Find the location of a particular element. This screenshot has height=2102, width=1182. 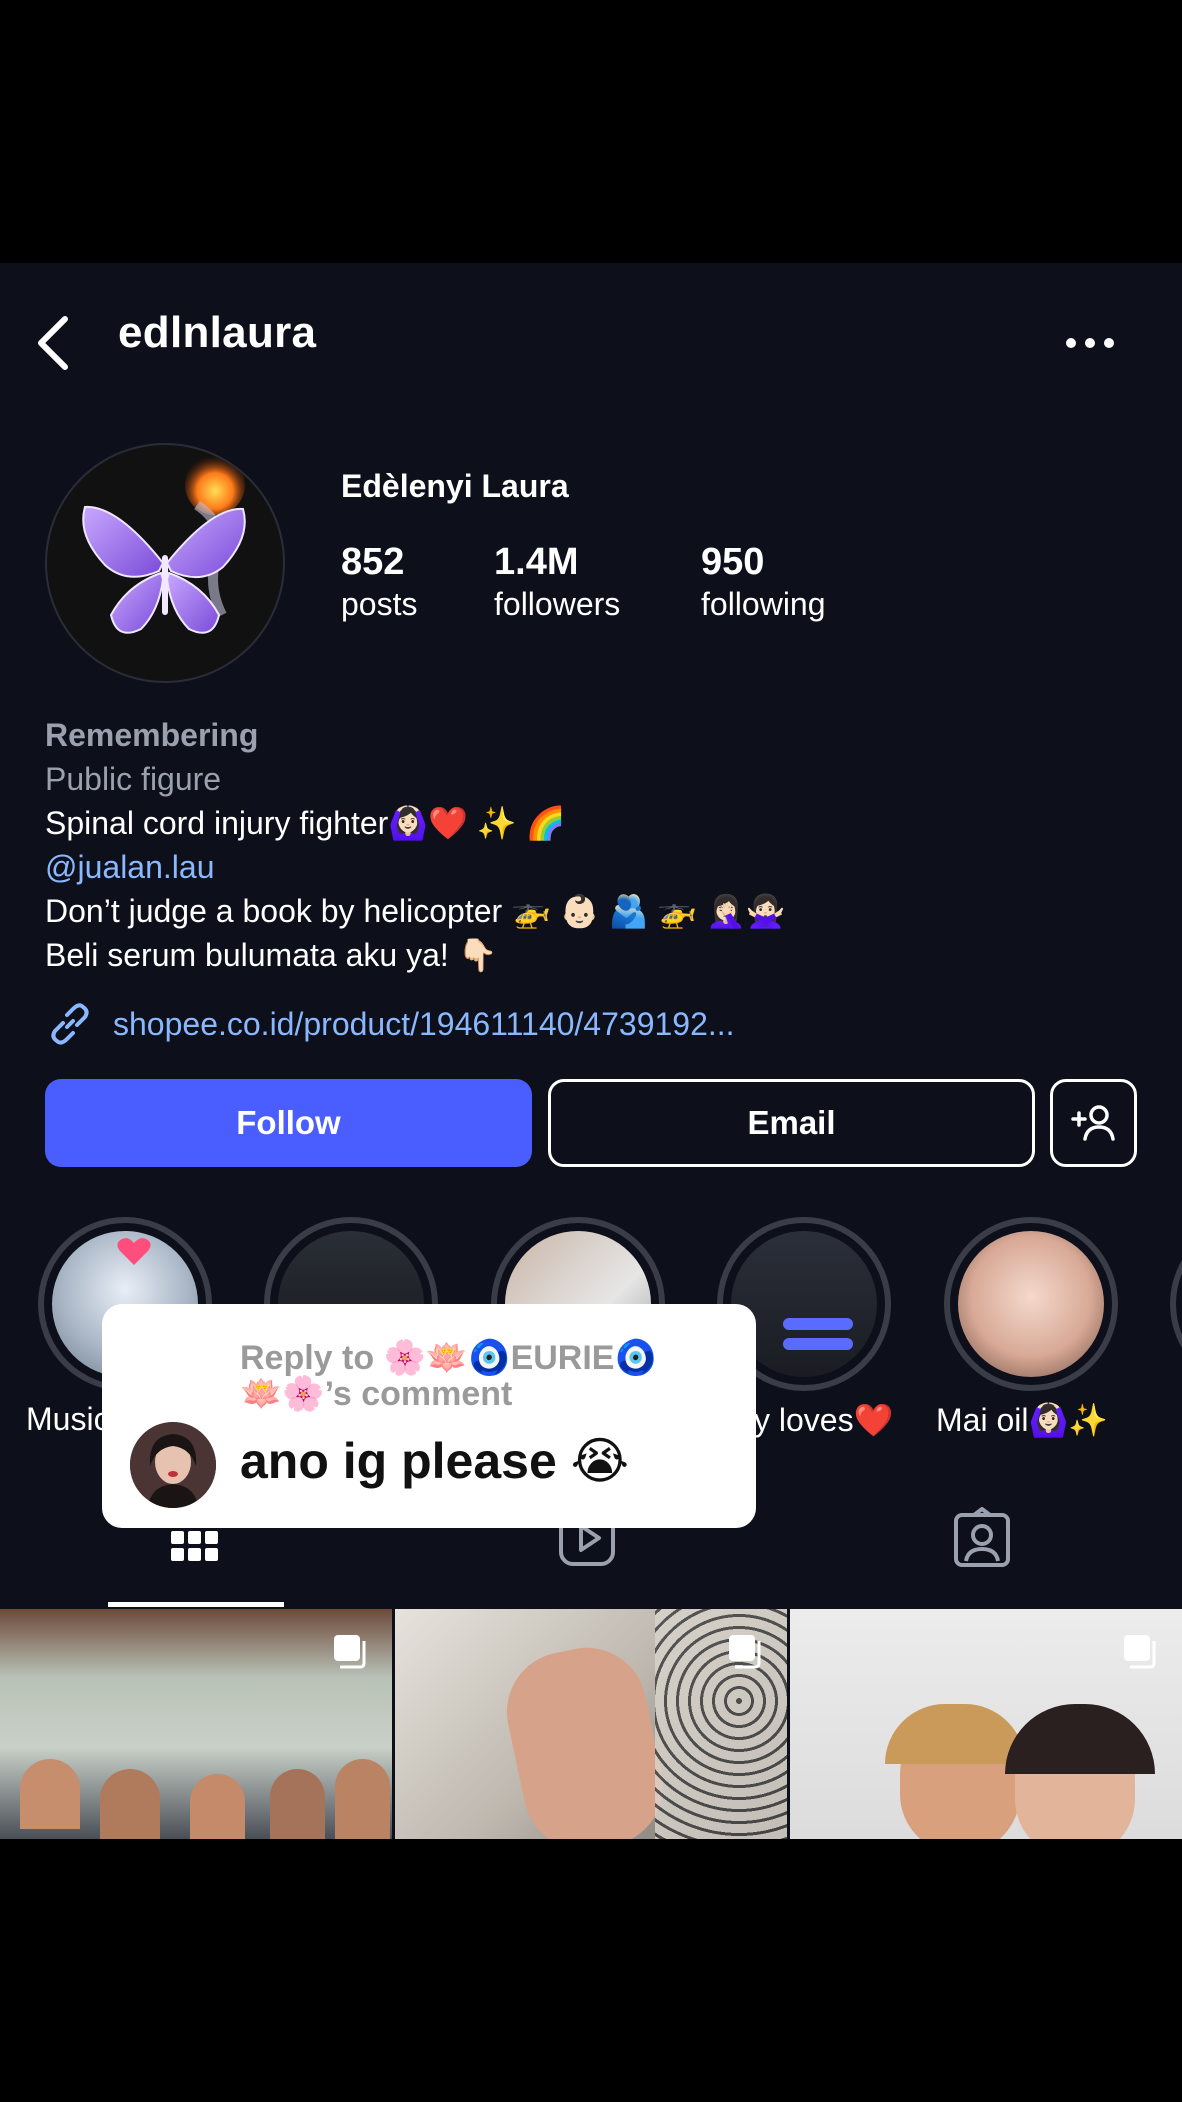

stat-posts-label: posts is located at coordinates (379, 604).